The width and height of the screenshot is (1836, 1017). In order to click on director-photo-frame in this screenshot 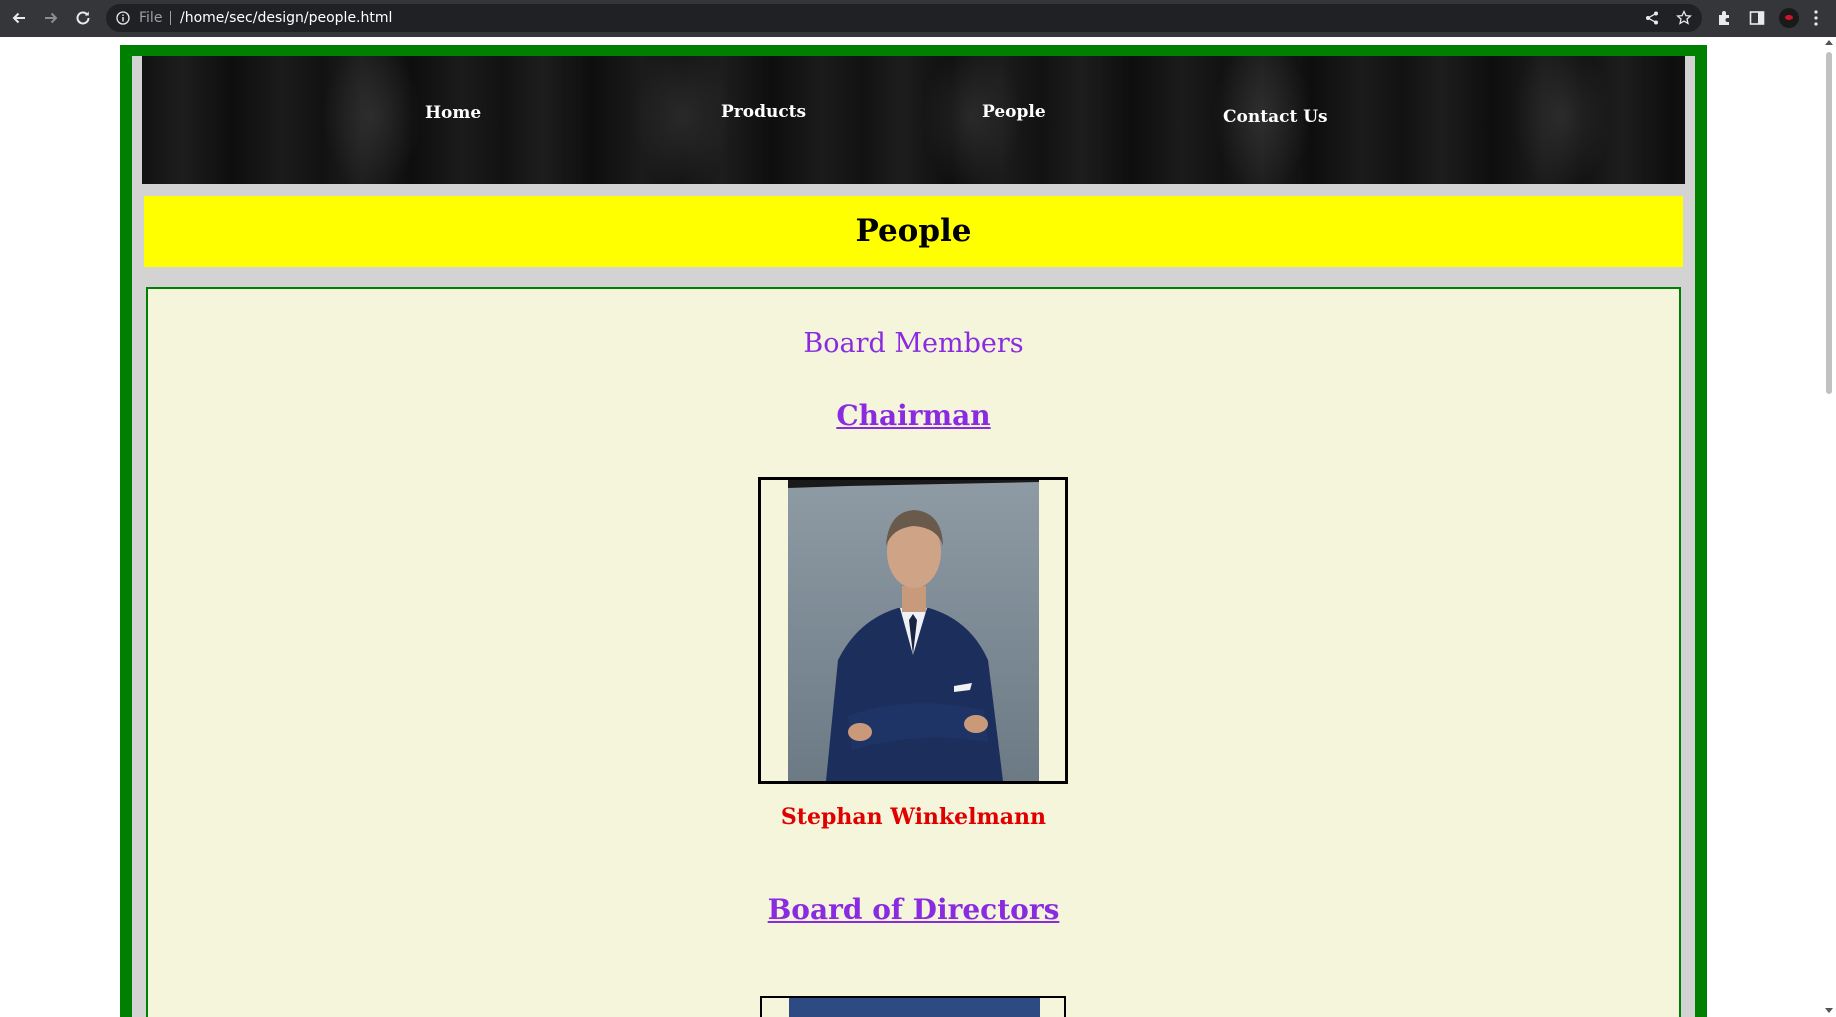, I will do `click(913, 1006)`.